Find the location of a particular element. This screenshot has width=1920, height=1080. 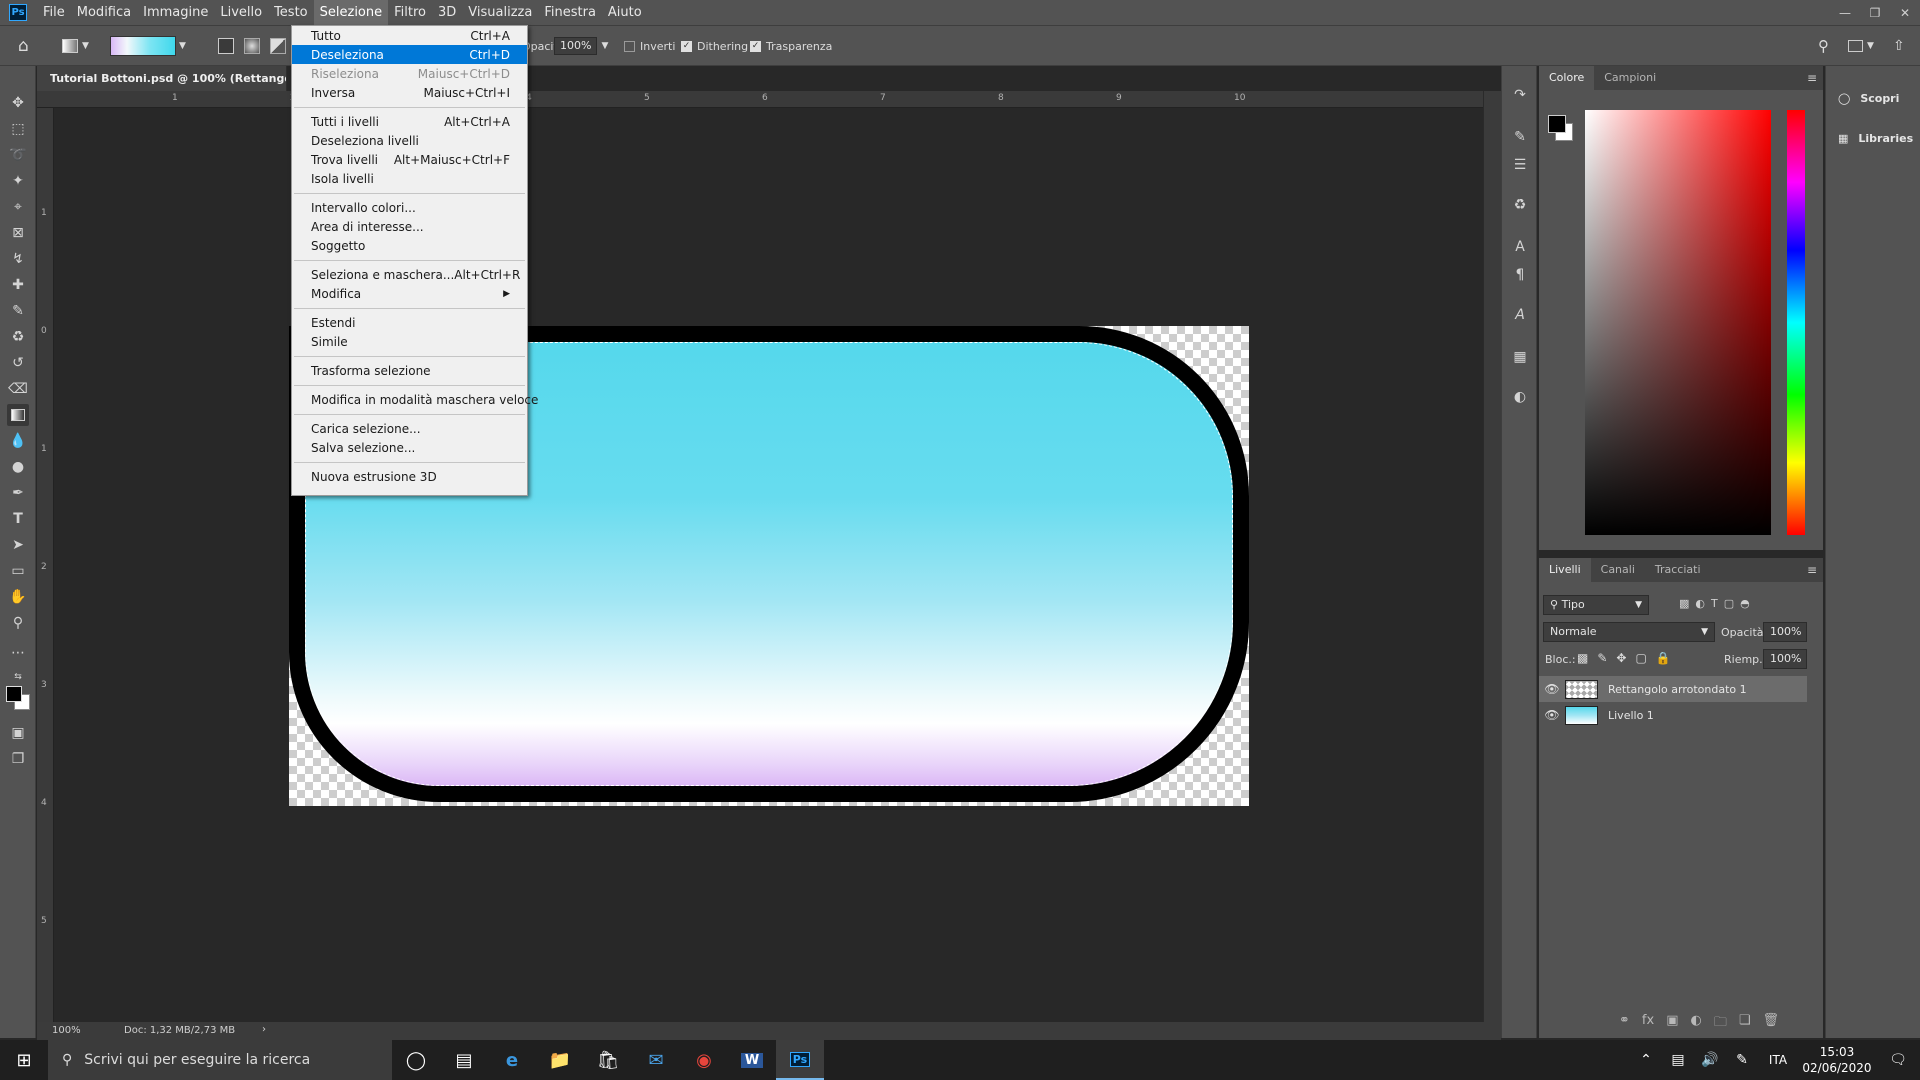

menu-item-tutto: Tutto Ctrl+A is located at coordinates (409, 35).